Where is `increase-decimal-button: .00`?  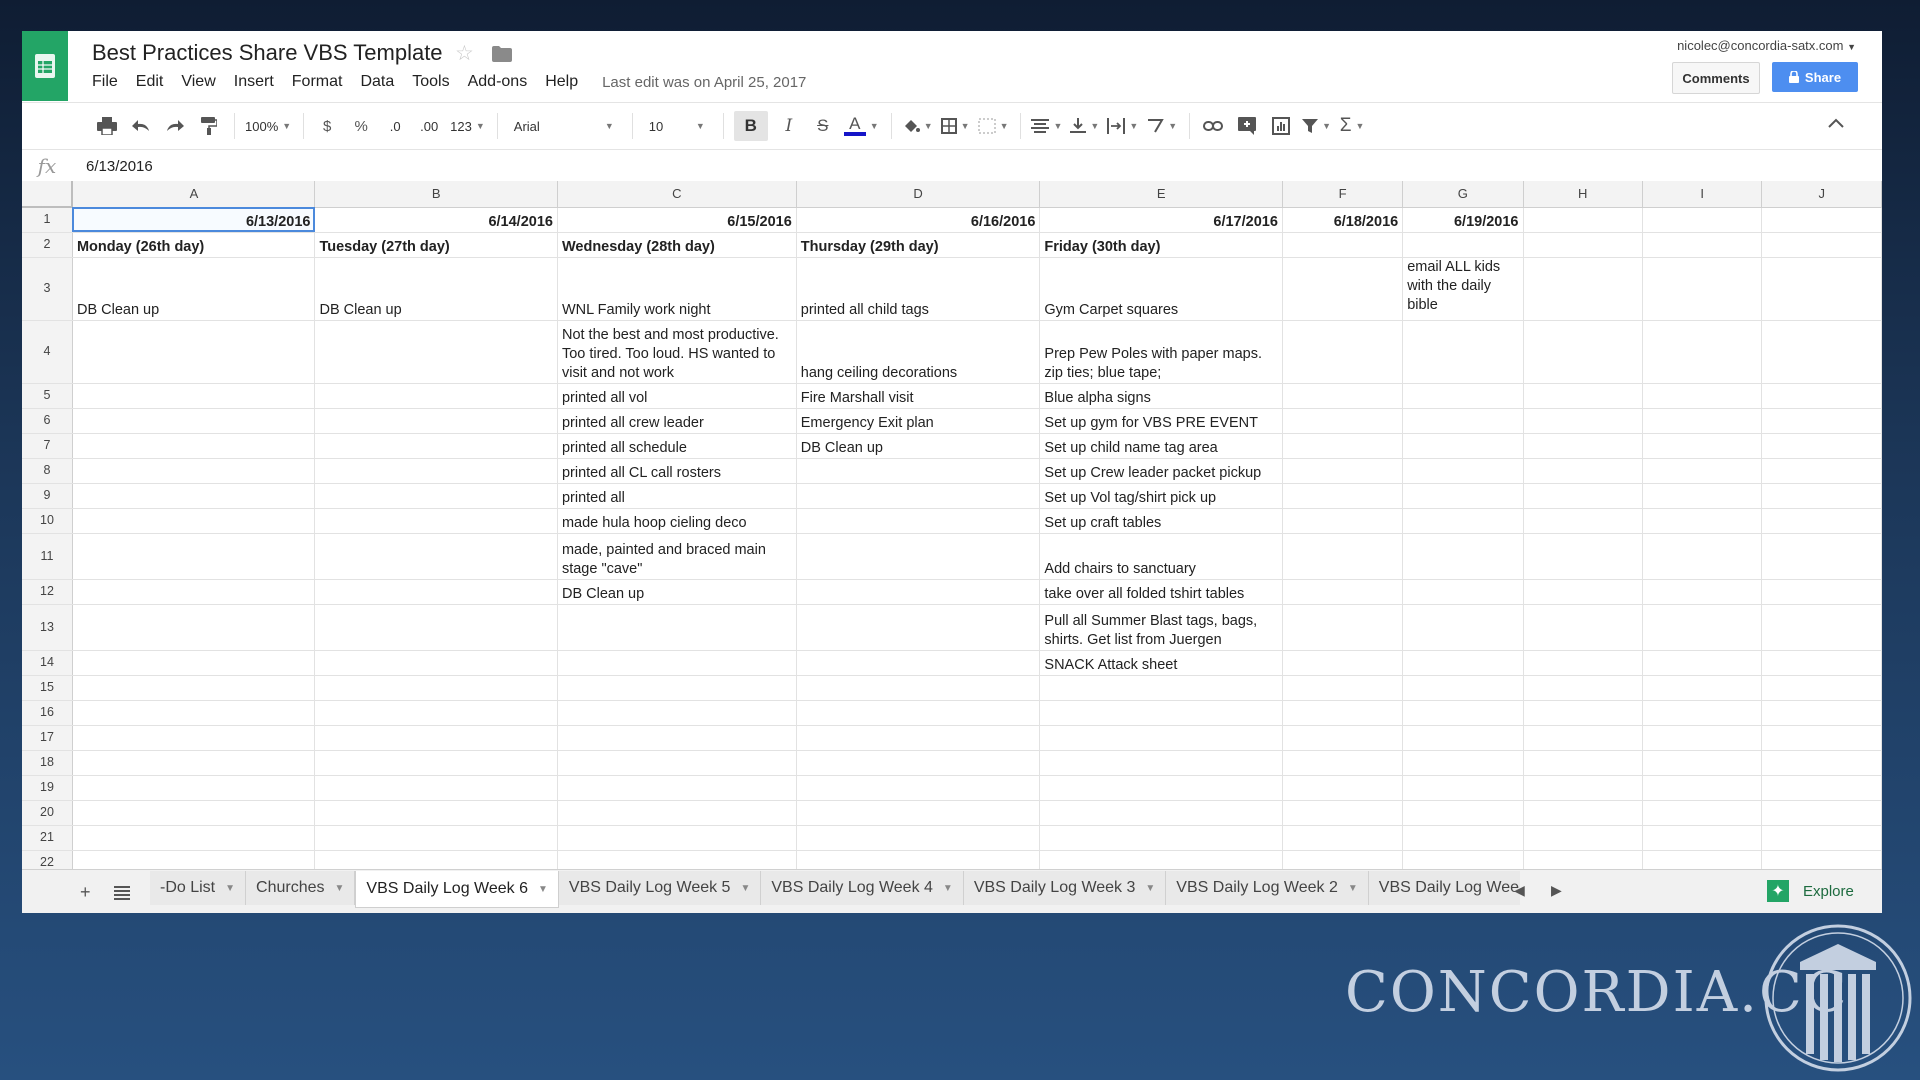 increase-decimal-button: .00 is located at coordinates (429, 126).